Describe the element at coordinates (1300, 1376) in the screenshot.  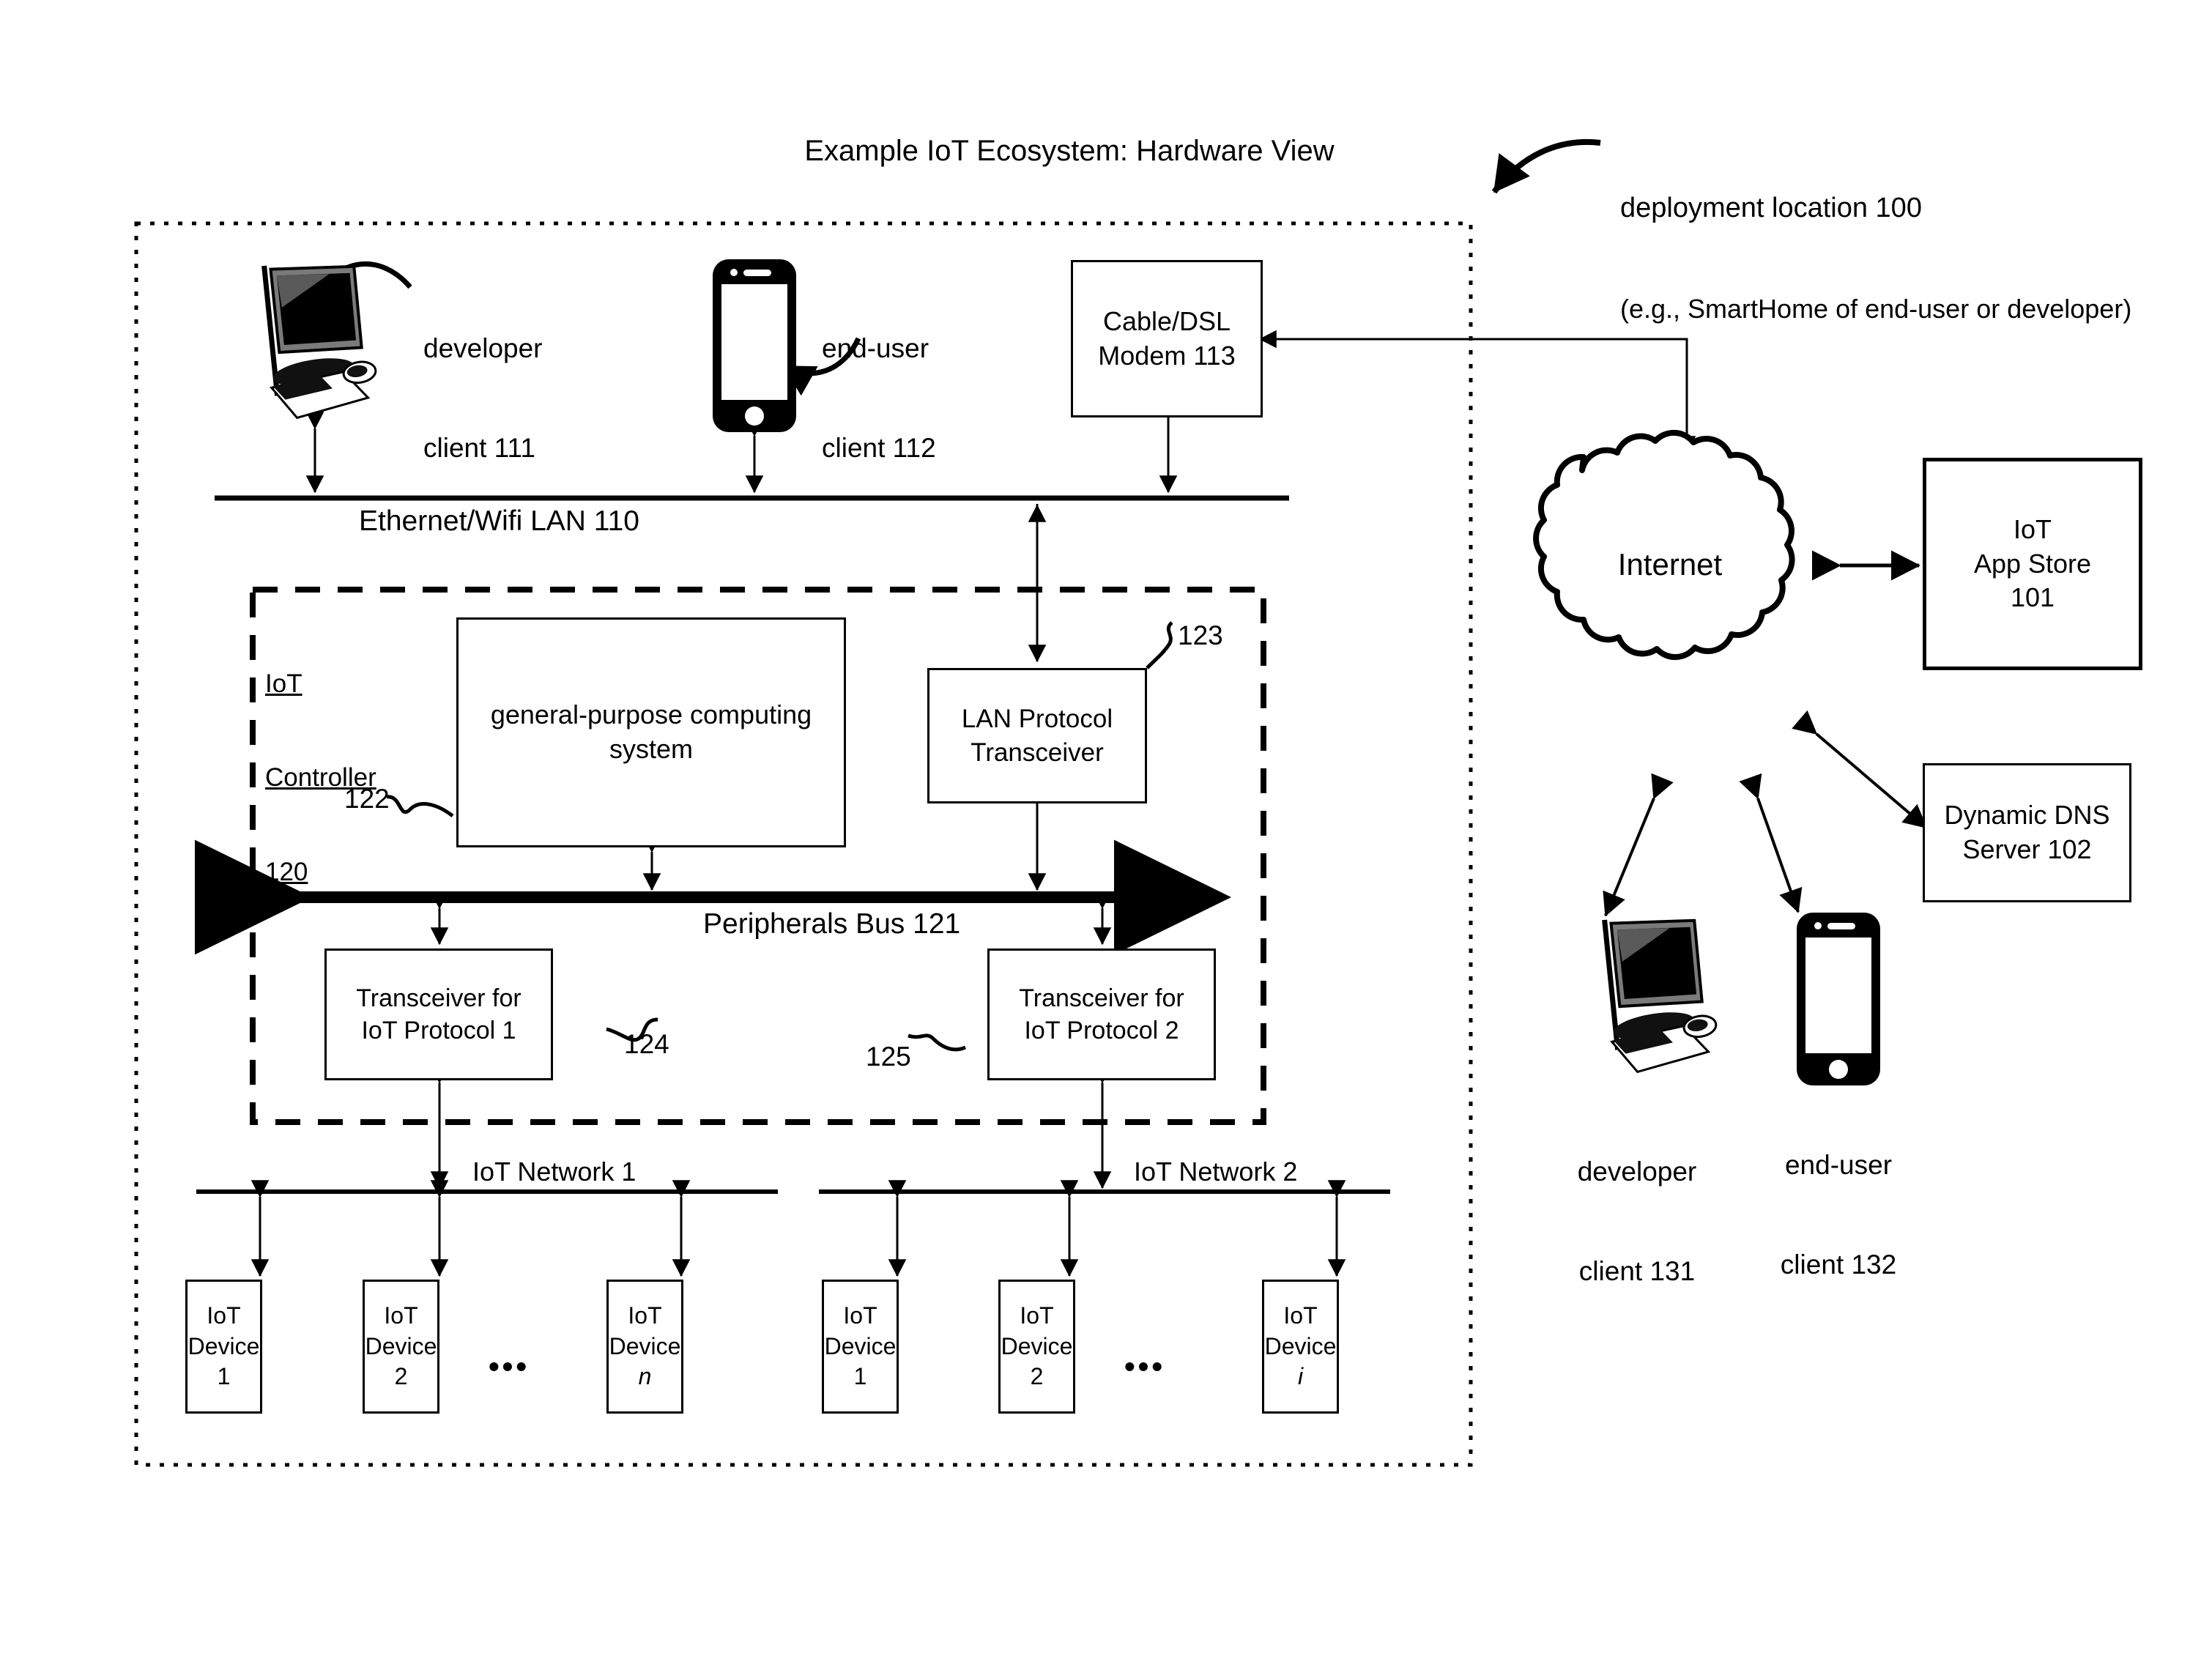
I see `device-index: i` at that location.